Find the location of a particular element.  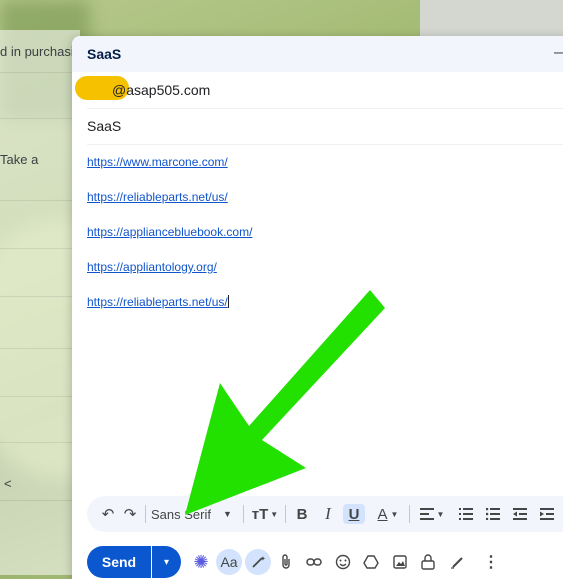

text-color-button: A ▼ is located at coordinates (388, 514).